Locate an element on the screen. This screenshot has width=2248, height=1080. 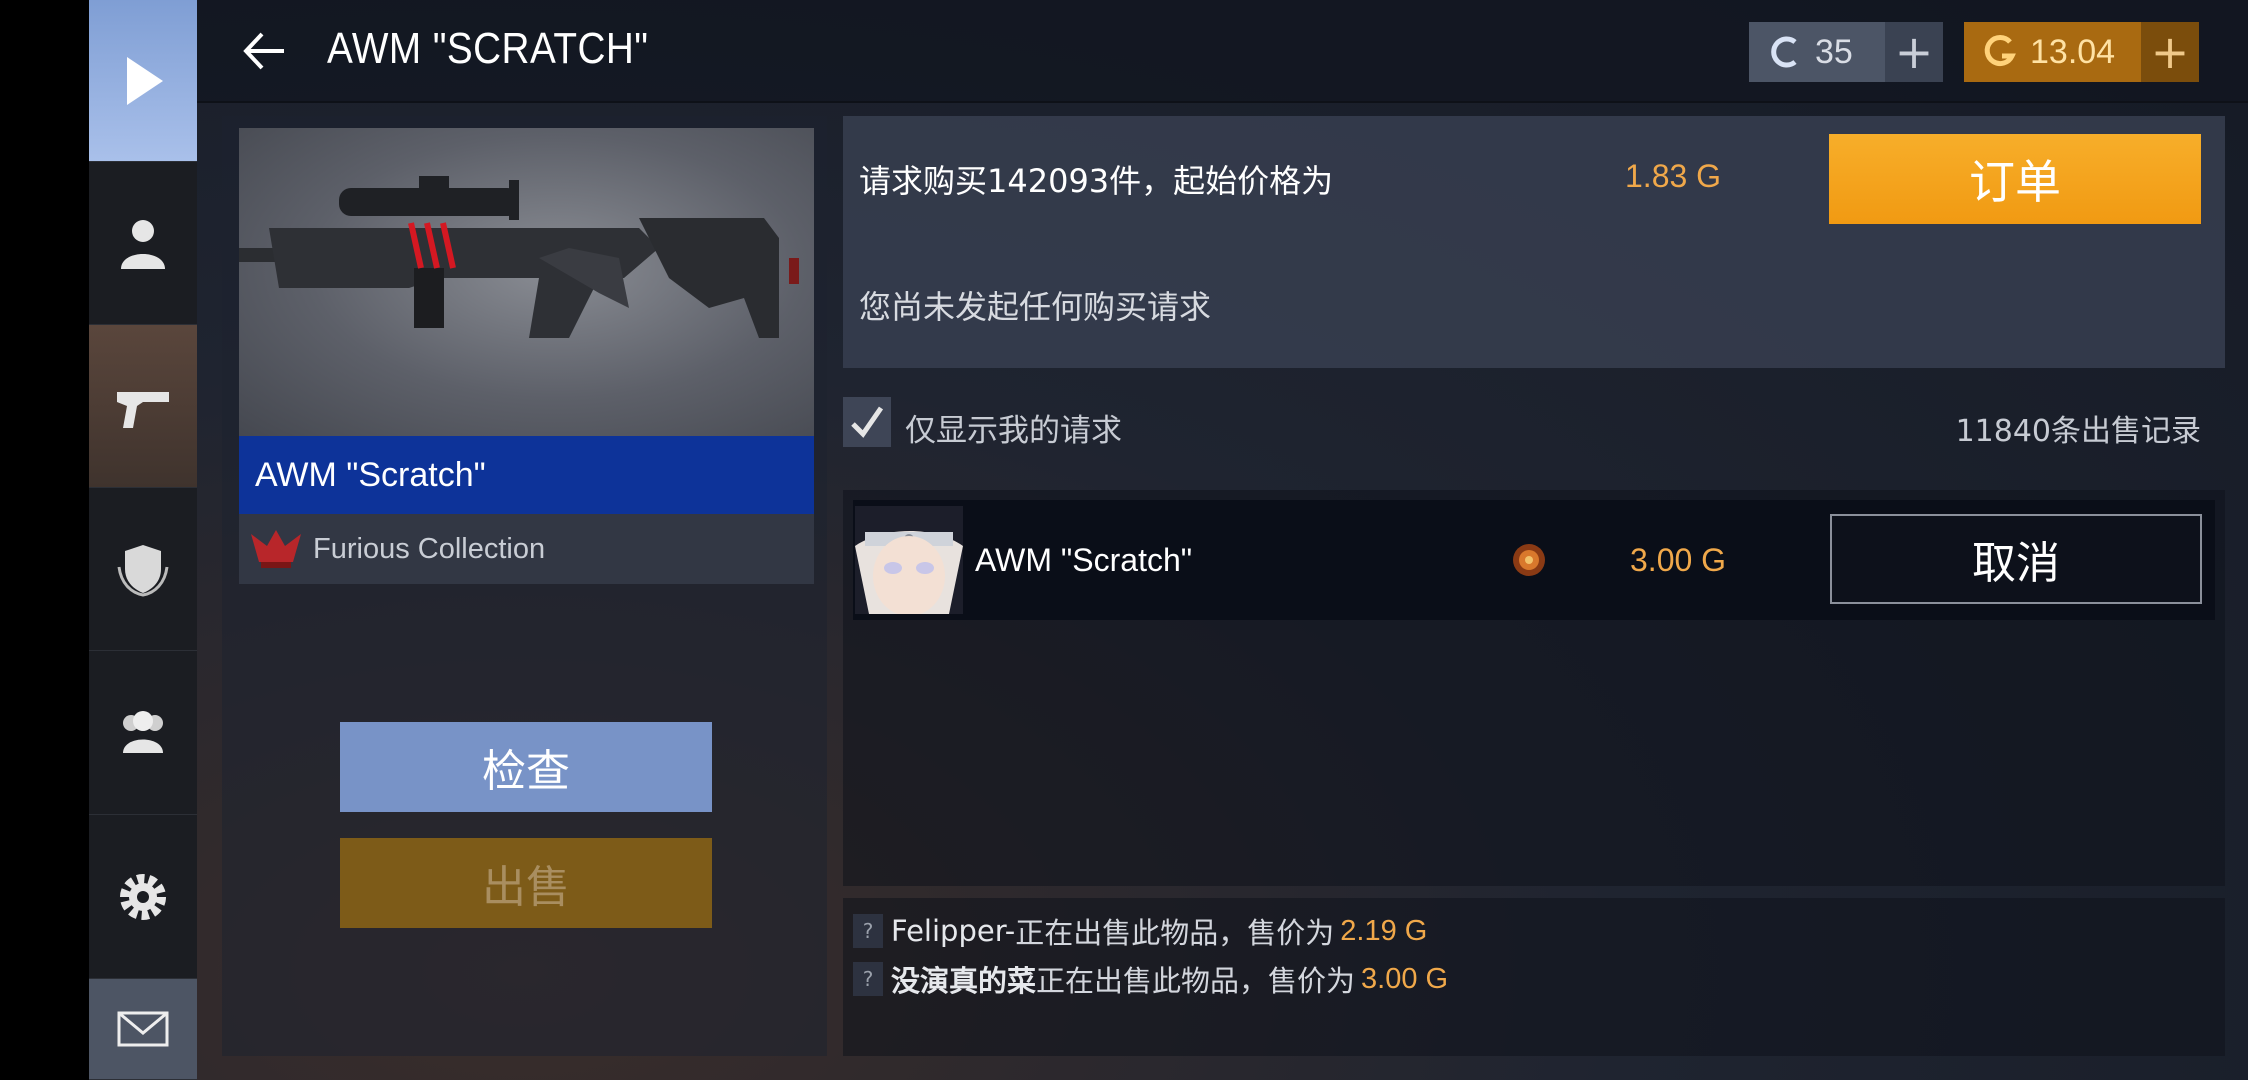
gold-balance: 13.04 + is located at coordinates (2081, 52).